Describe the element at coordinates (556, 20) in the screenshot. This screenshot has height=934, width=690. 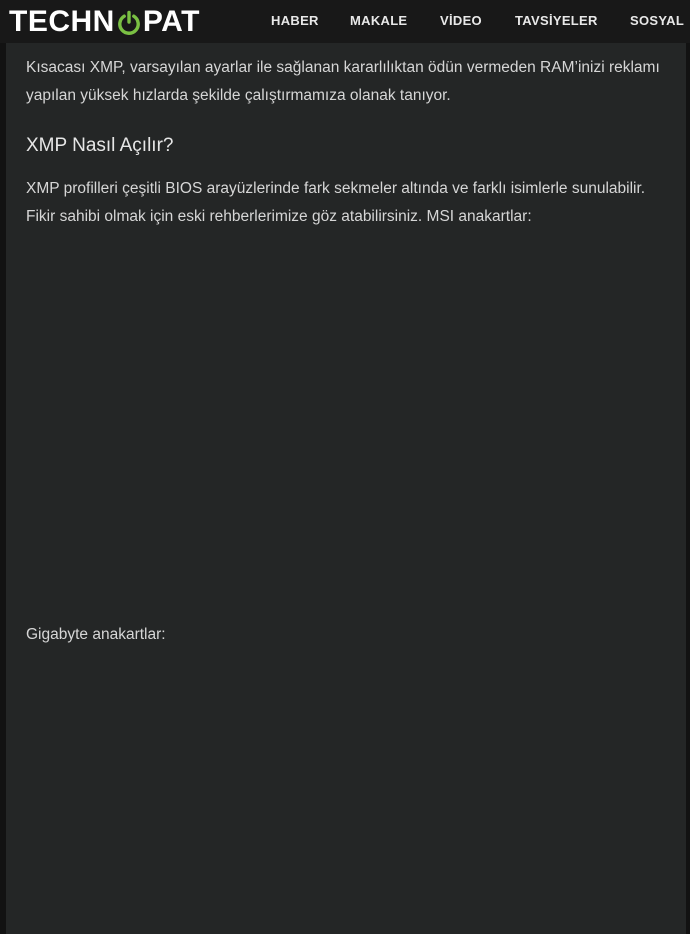
I see `nav-item-tavsiyeler: TAVSİYELER` at that location.